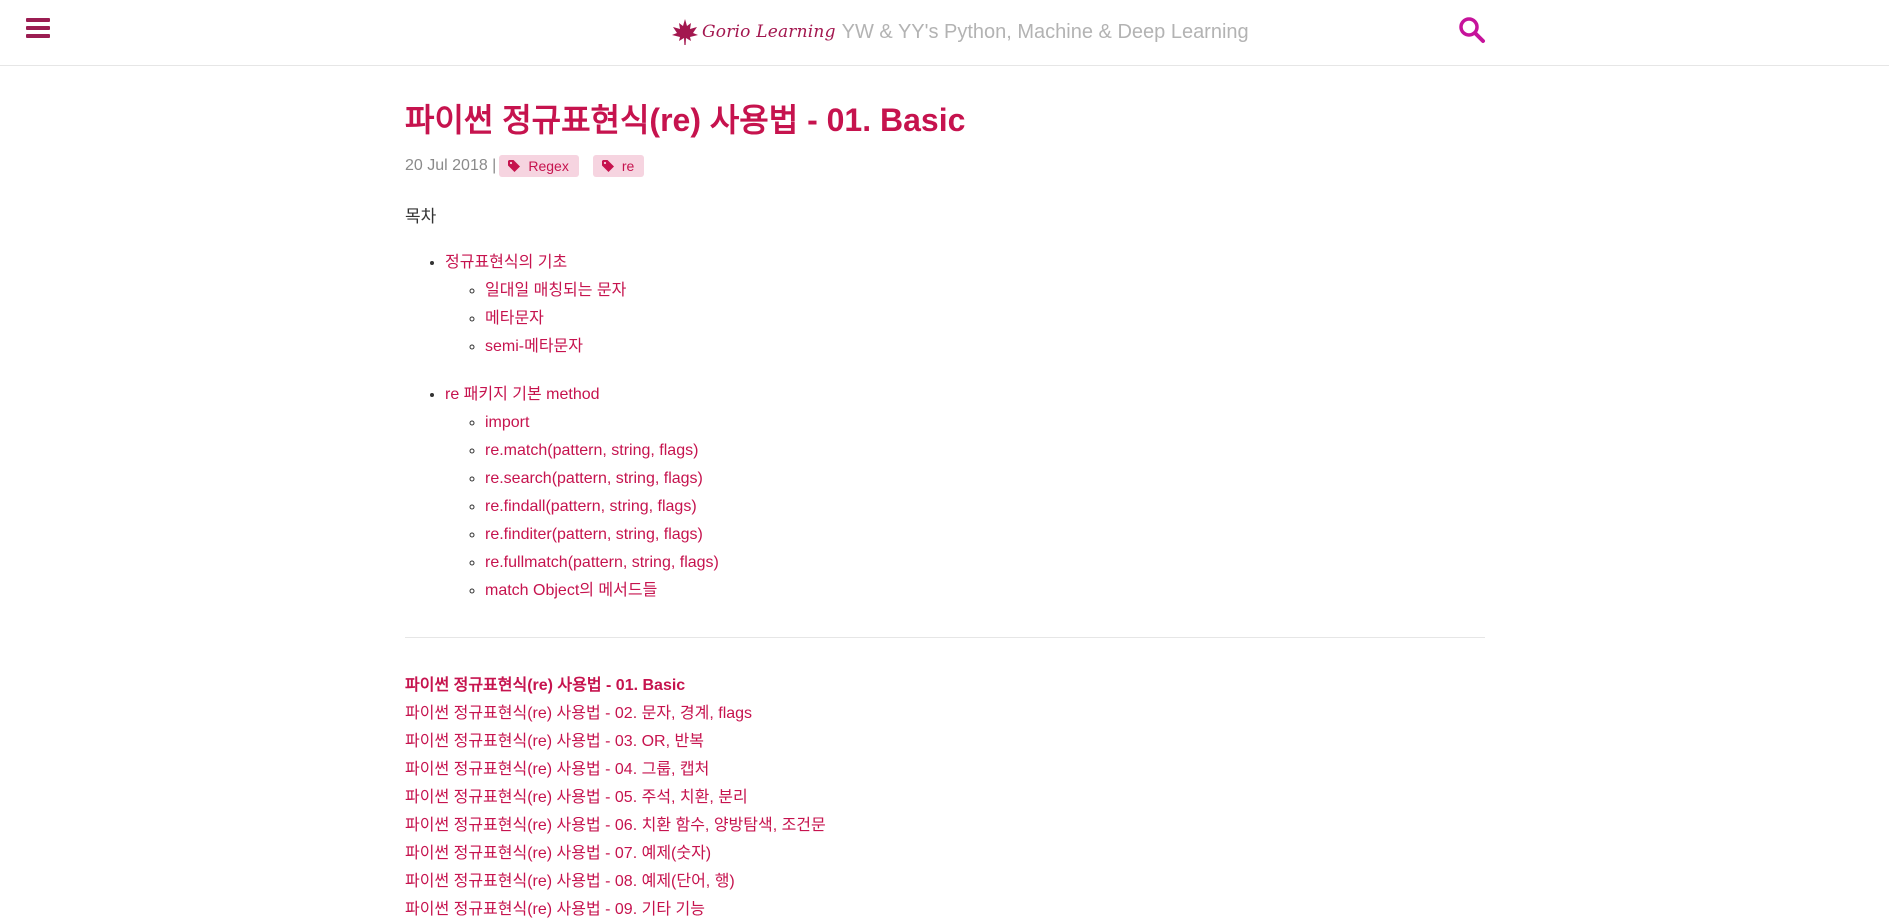 Image resolution: width=1889 pixels, height=924 pixels. Describe the element at coordinates (985, 423) in the screenshot. I see `toc-item: import` at that location.